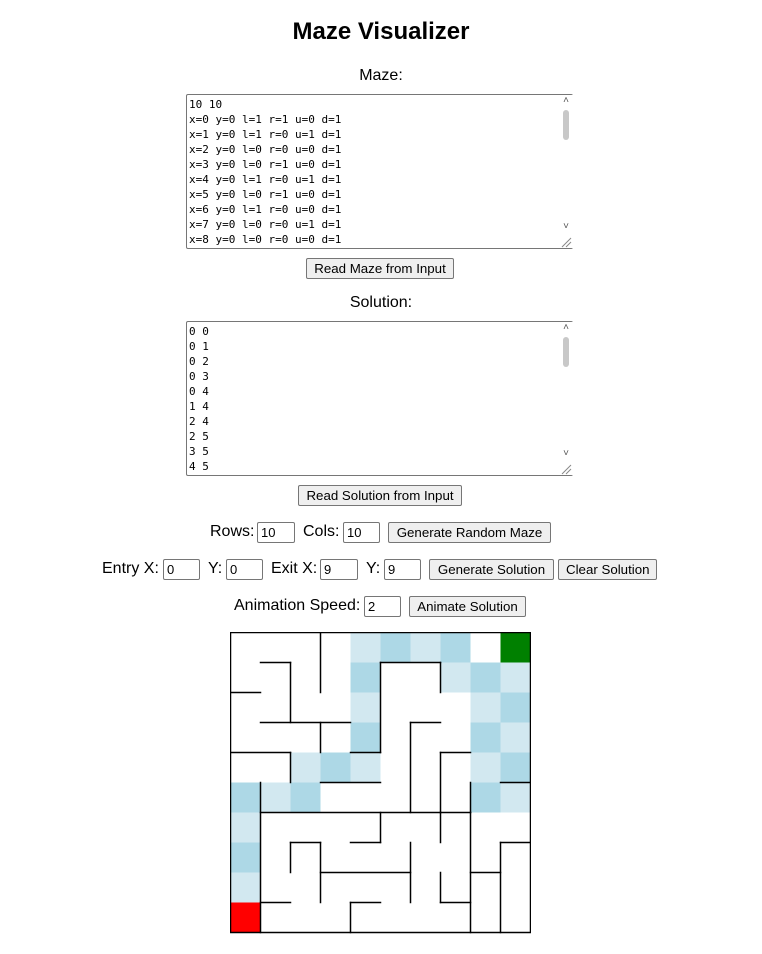 This screenshot has height=954, width=762. I want to click on exit-cell, so click(515, 647).